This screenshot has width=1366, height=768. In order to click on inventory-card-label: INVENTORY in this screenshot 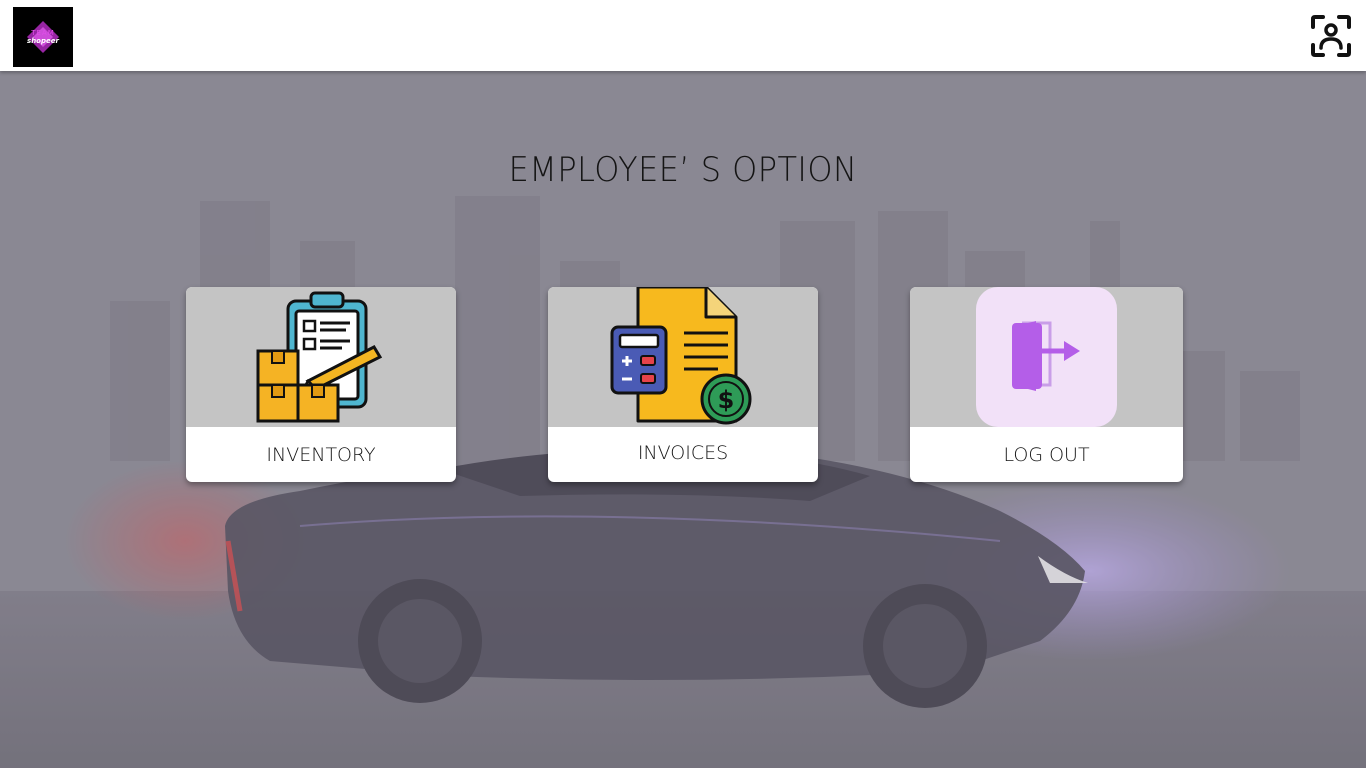, I will do `click(321, 454)`.